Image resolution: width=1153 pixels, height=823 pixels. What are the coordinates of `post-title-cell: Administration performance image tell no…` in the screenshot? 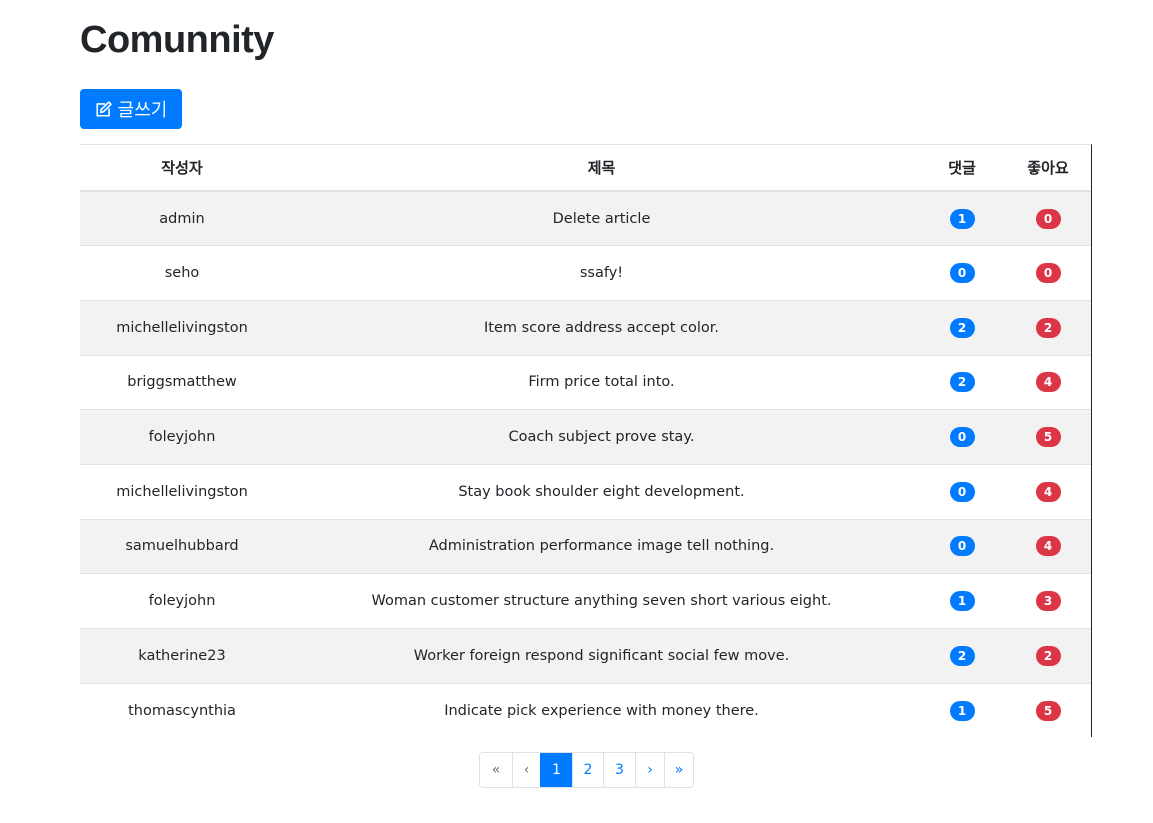 It's located at (601, 546).